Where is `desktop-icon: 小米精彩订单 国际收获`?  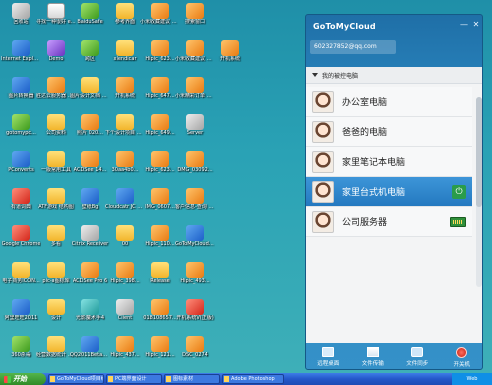 desktop-icon: 小米精彩订单 国际收获 is located at coordinates (195, 94).